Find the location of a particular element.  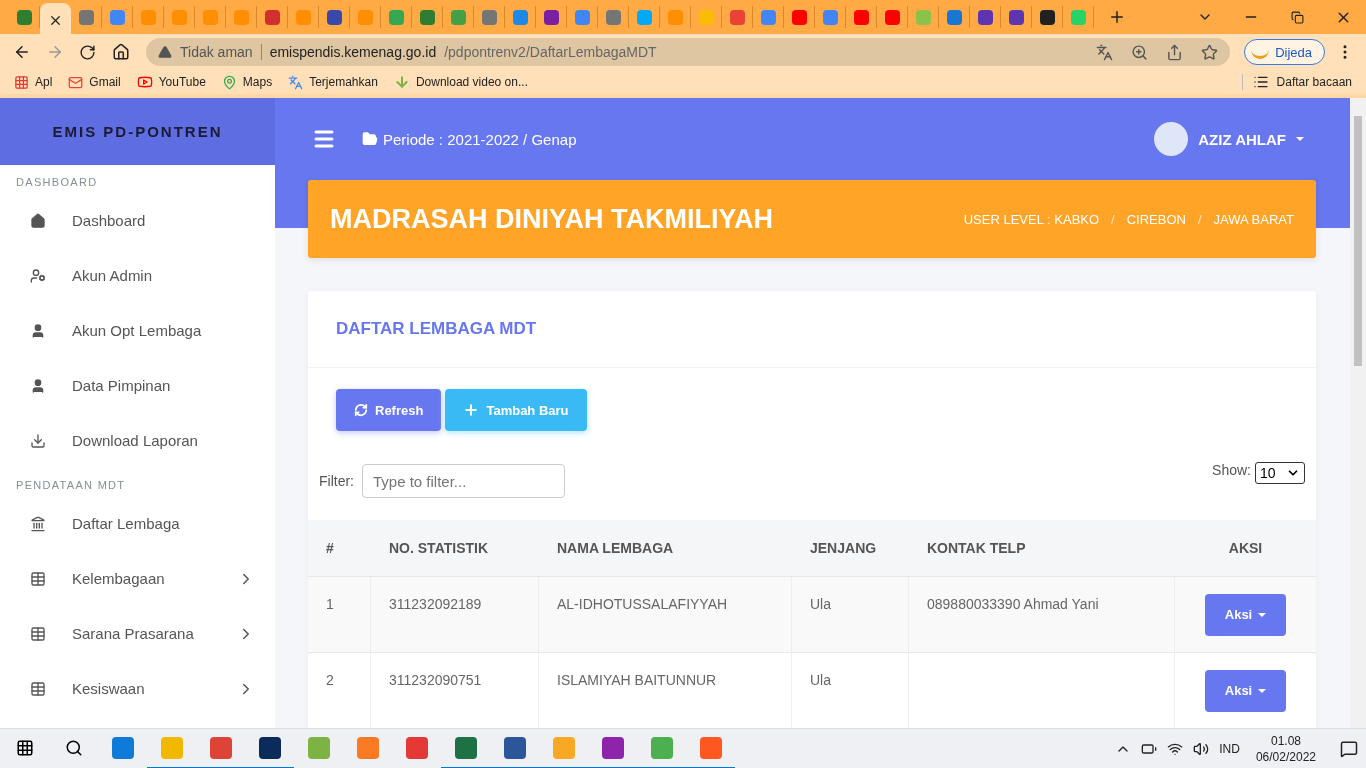

security-label: Tidak aman is located at coordinates (216, 52).